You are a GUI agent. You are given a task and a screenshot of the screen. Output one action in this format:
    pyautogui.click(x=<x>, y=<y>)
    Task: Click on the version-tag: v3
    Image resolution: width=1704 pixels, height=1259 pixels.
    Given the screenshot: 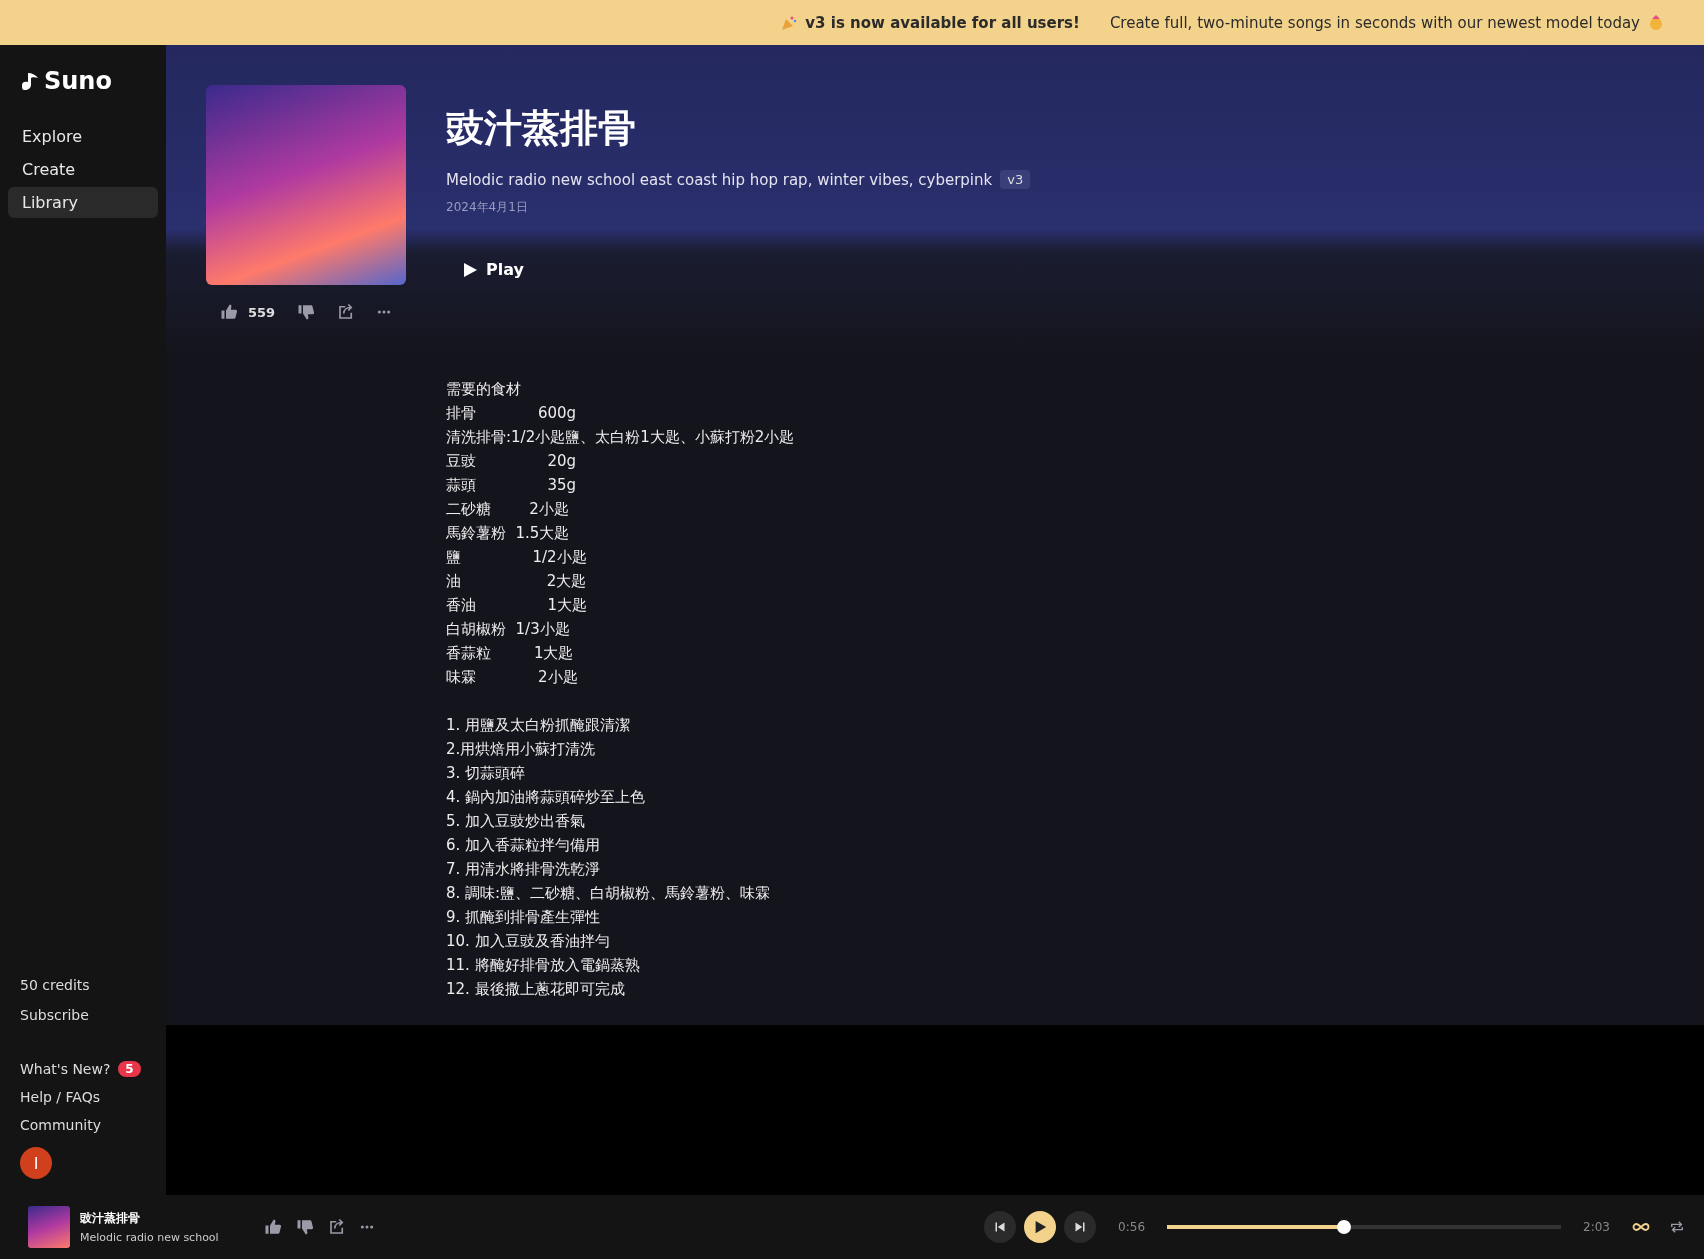 What is the action you would take?
    pyautogui.click(x=1015, y=179)
    